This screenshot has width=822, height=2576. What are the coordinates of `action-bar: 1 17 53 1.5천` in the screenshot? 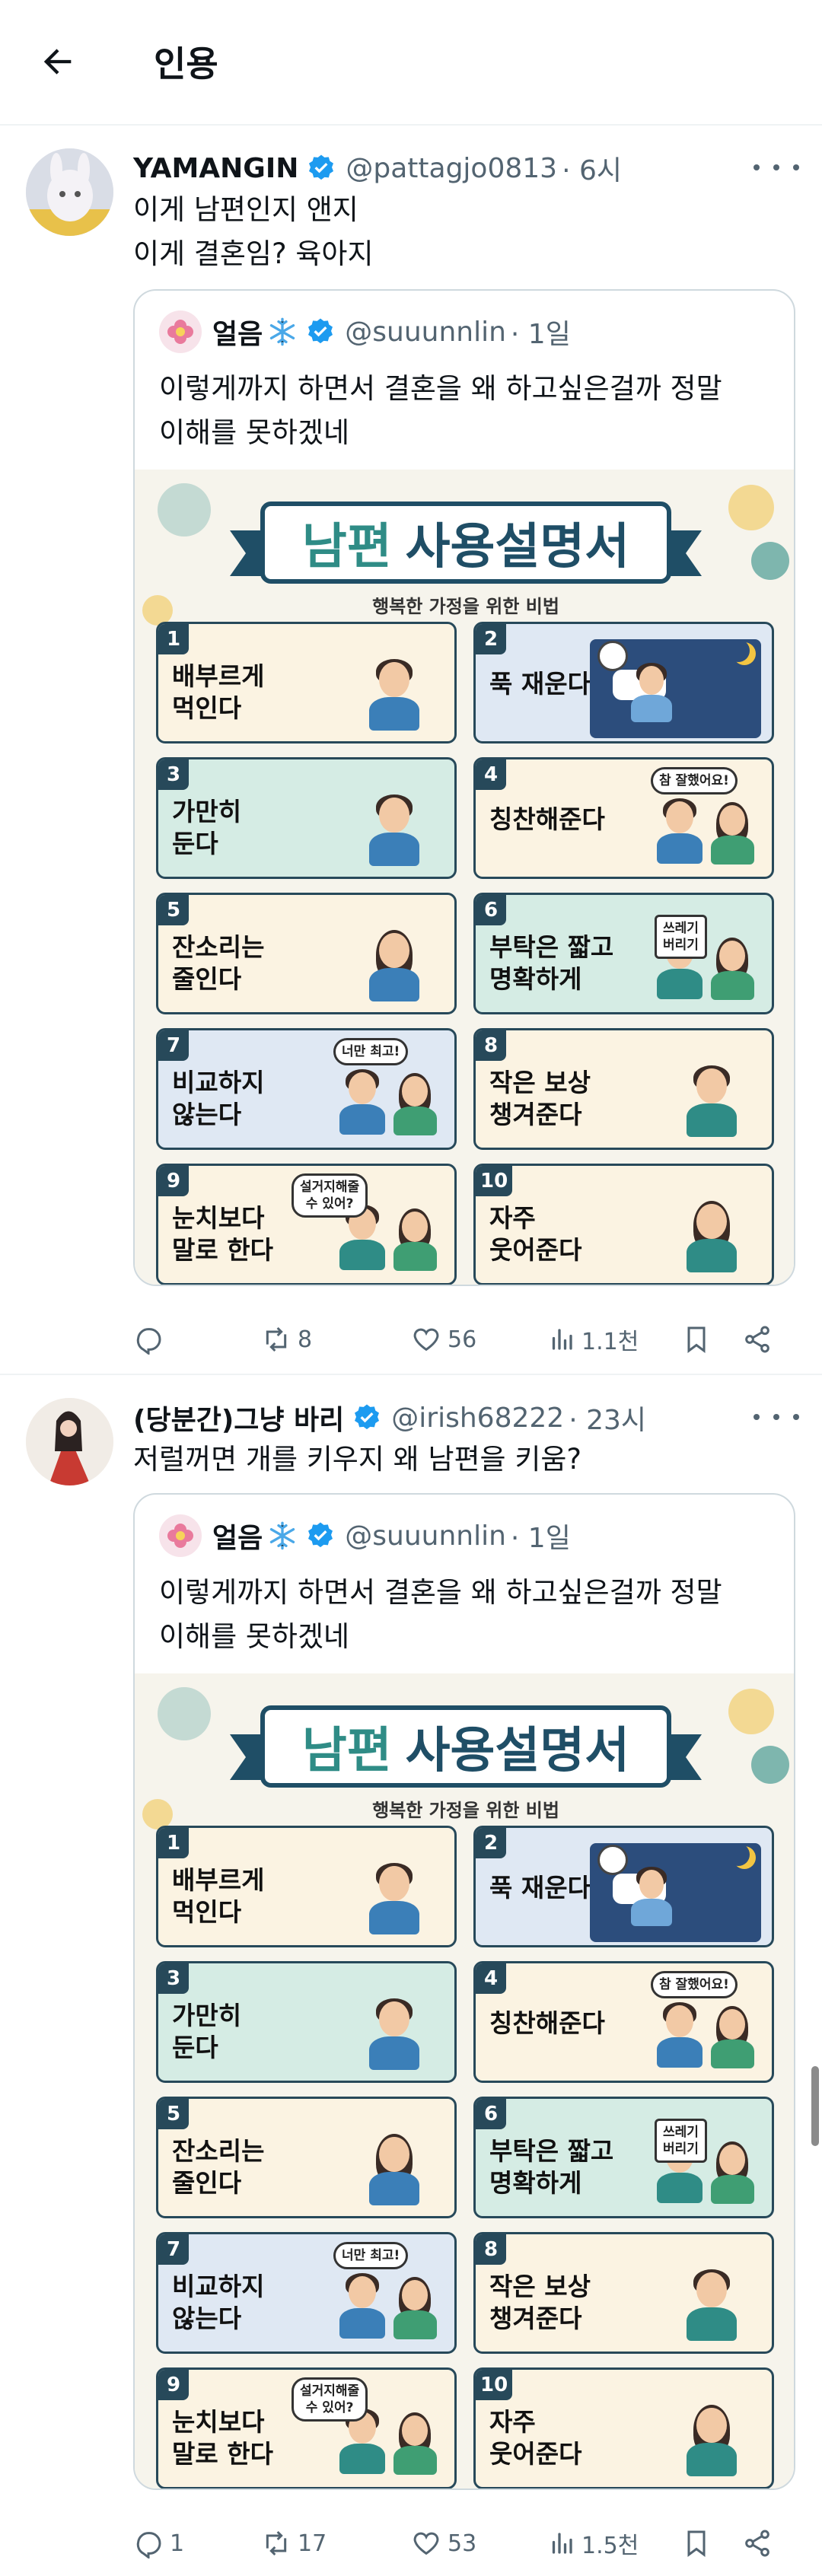 It's located at (464, 2543).